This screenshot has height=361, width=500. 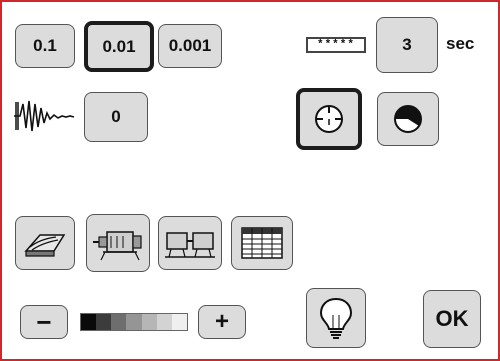 I want to click on ok-label: OK, so click(x=452, y=318).